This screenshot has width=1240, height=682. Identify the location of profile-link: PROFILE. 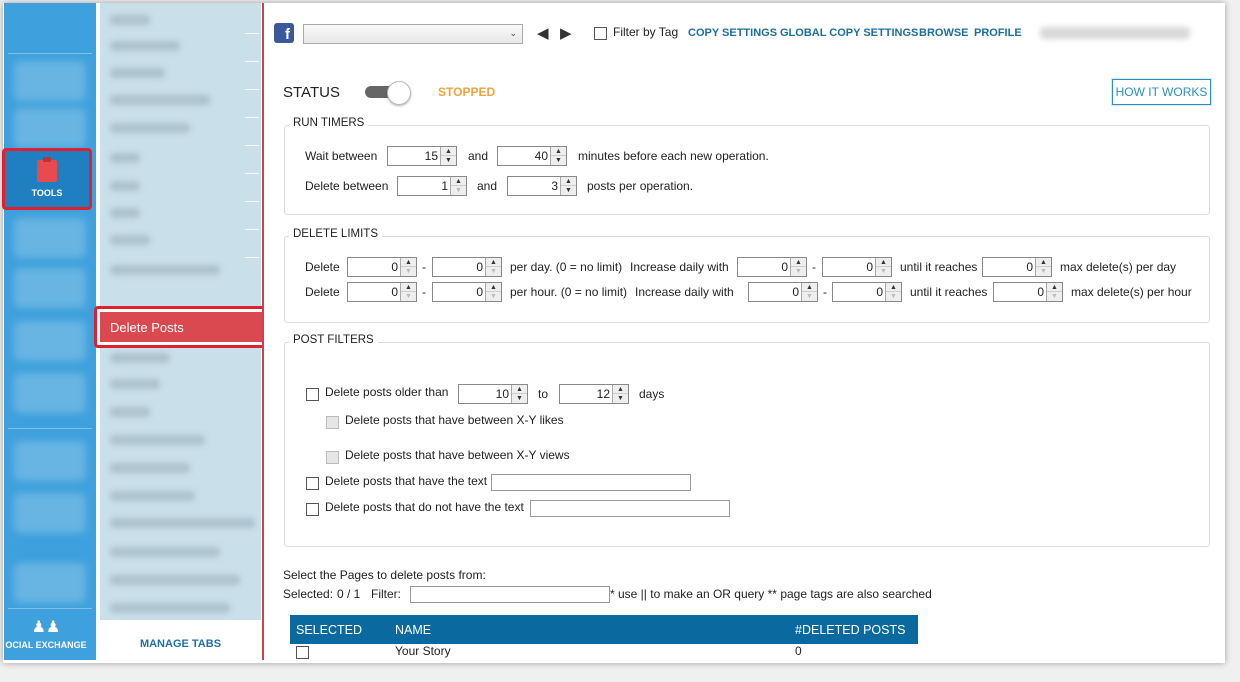
(998, 33).